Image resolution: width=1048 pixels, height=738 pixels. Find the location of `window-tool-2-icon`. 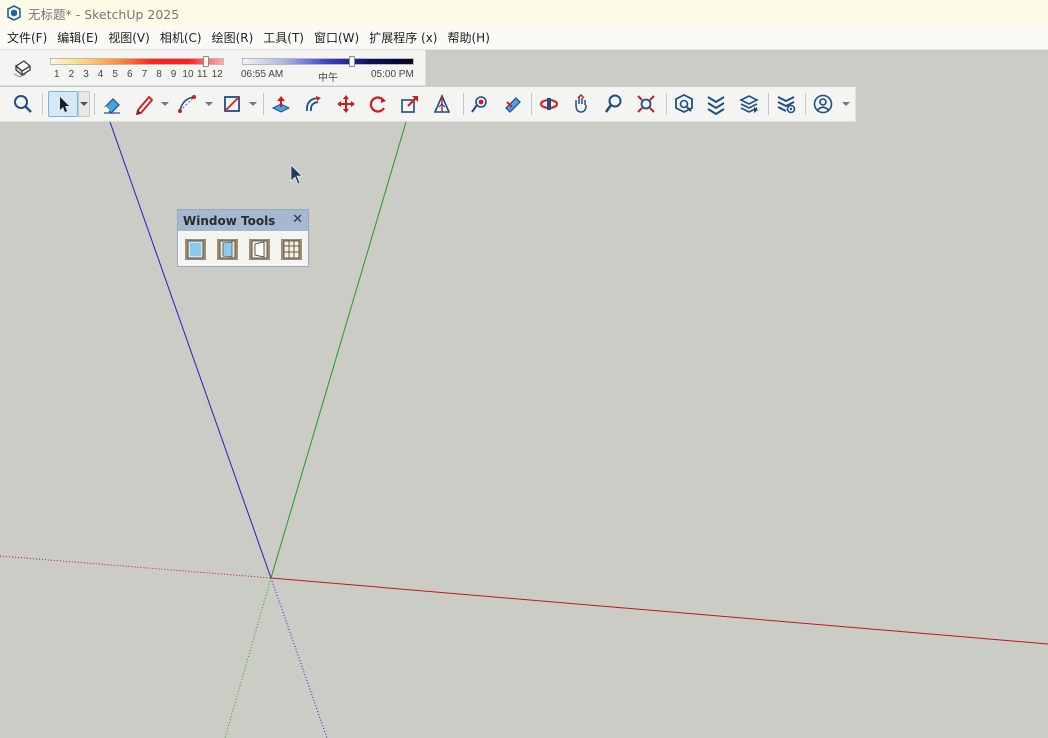

window-tool-2-icon is located at coordinates (227, 249).